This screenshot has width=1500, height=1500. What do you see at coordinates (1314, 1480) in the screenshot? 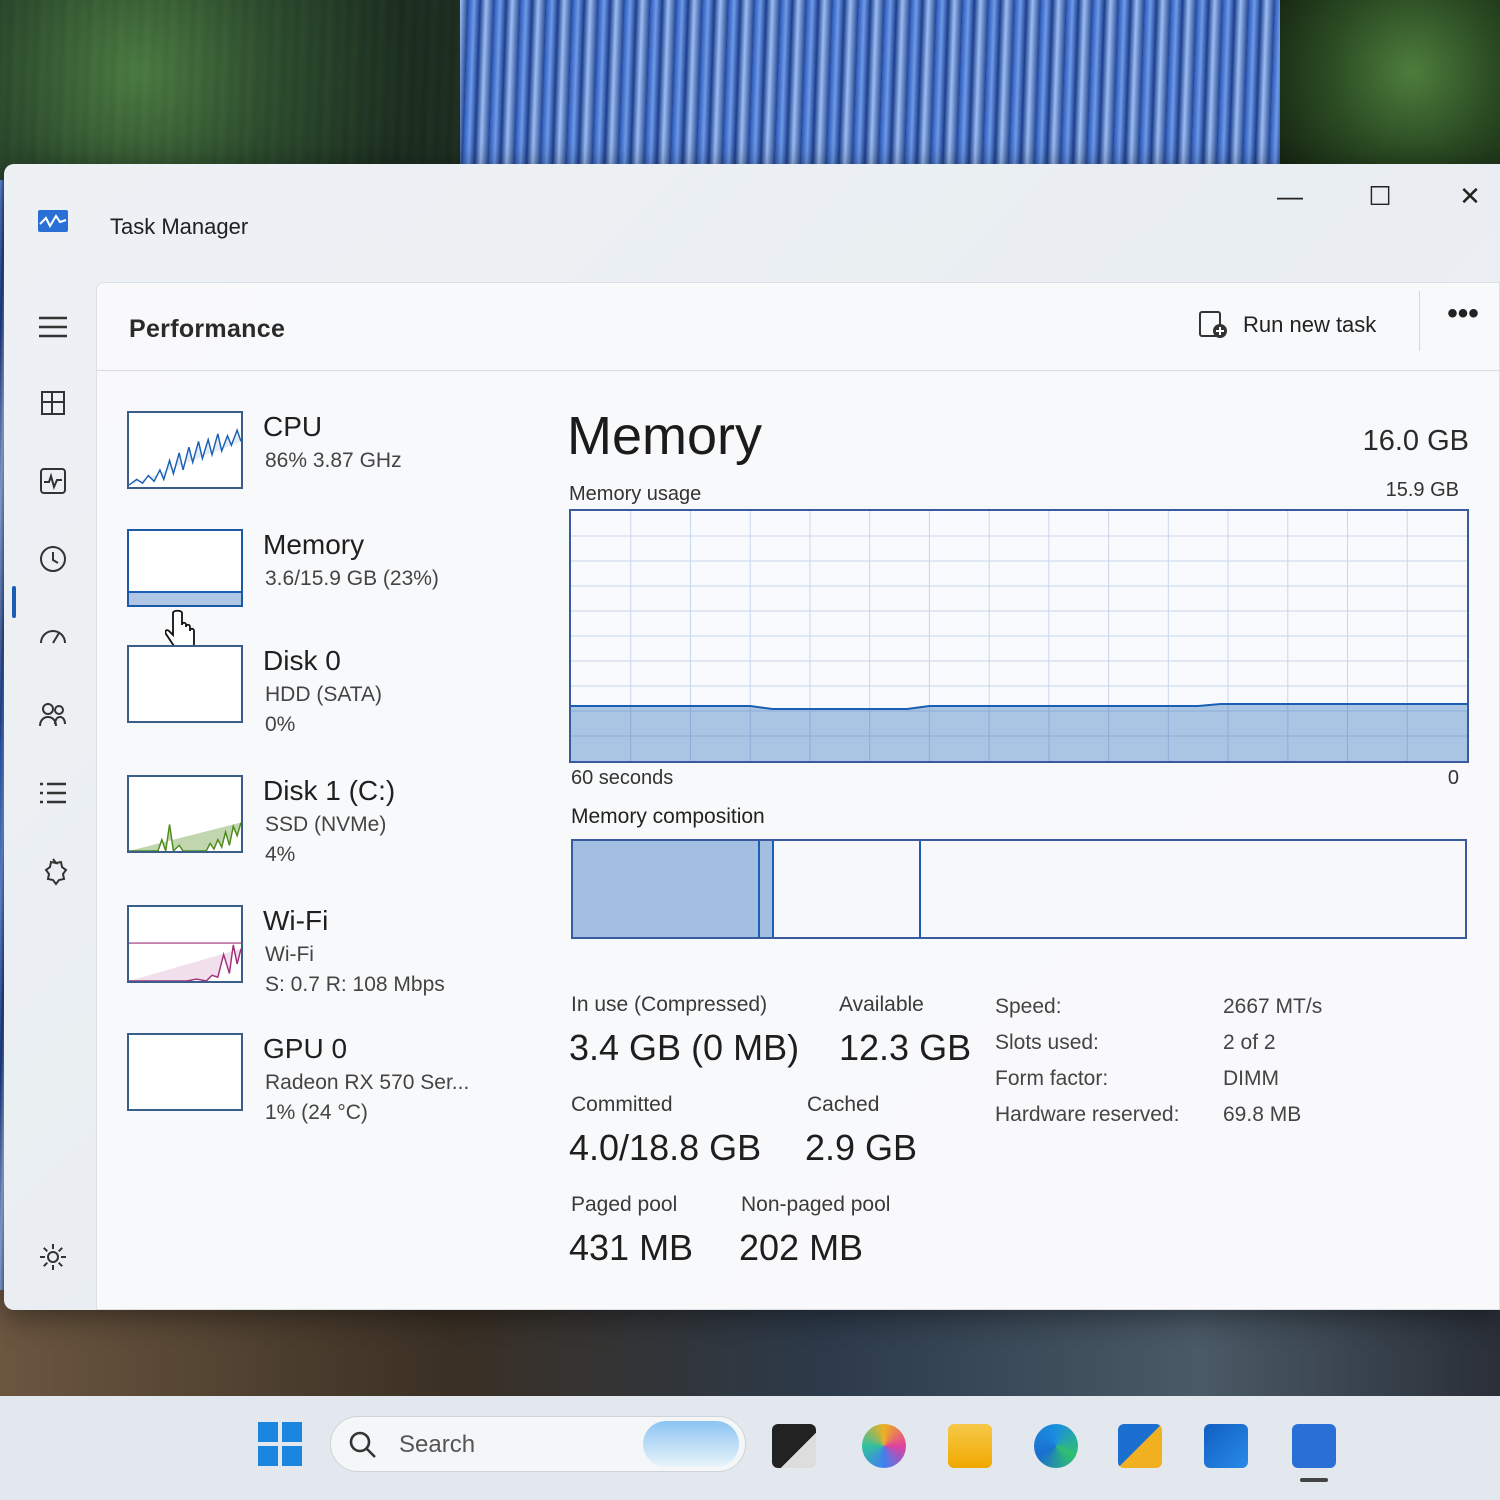
I see `active-app-indicator` at bounding box center [1314, 1480].